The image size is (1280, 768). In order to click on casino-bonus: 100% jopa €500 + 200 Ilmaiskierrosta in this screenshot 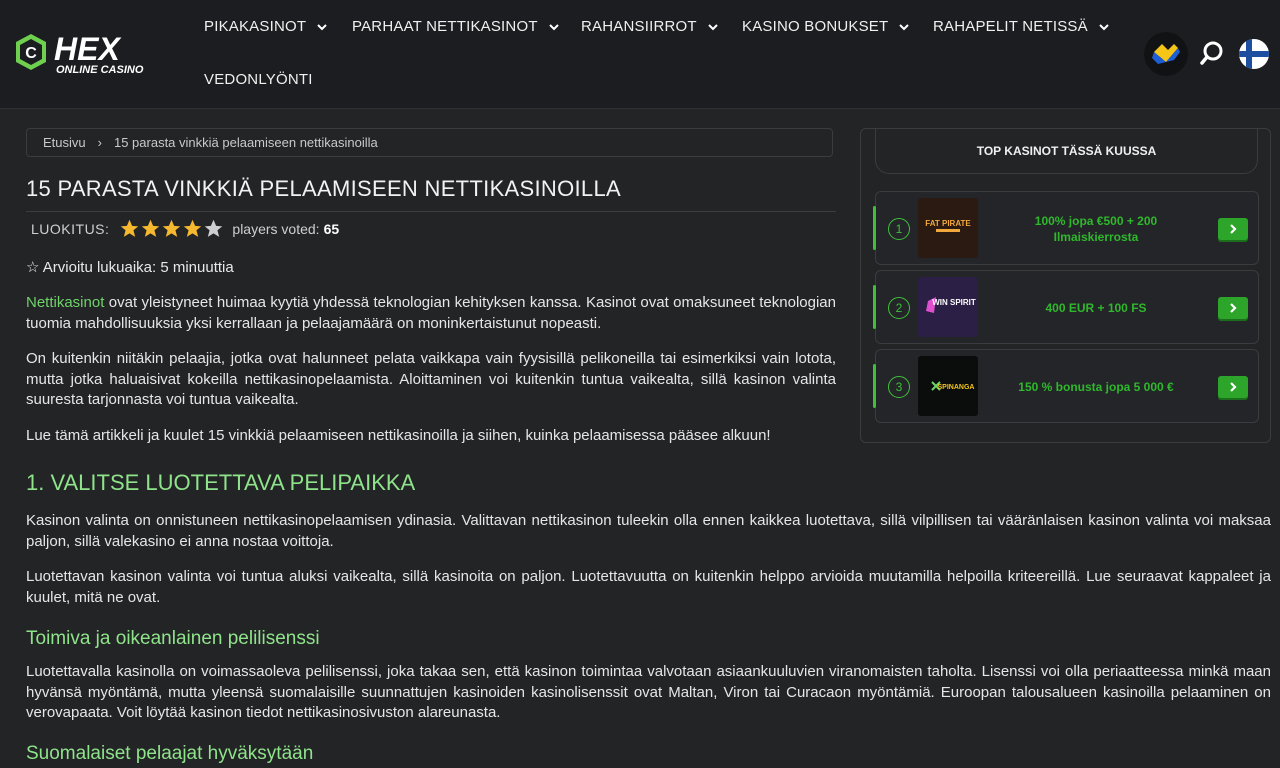, I will do `click(1096, 229)`.